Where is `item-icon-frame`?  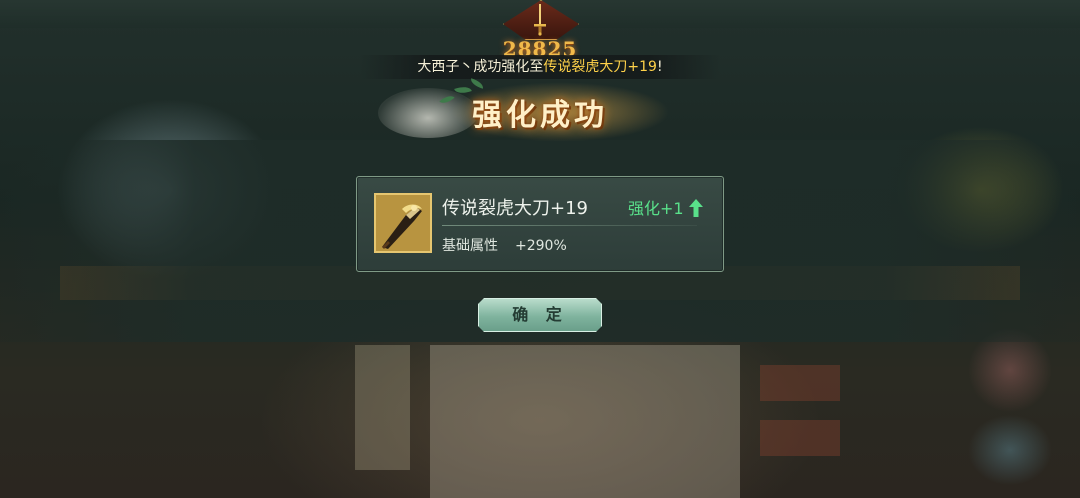
item-icon-frame is located at coordinates (403, 223).